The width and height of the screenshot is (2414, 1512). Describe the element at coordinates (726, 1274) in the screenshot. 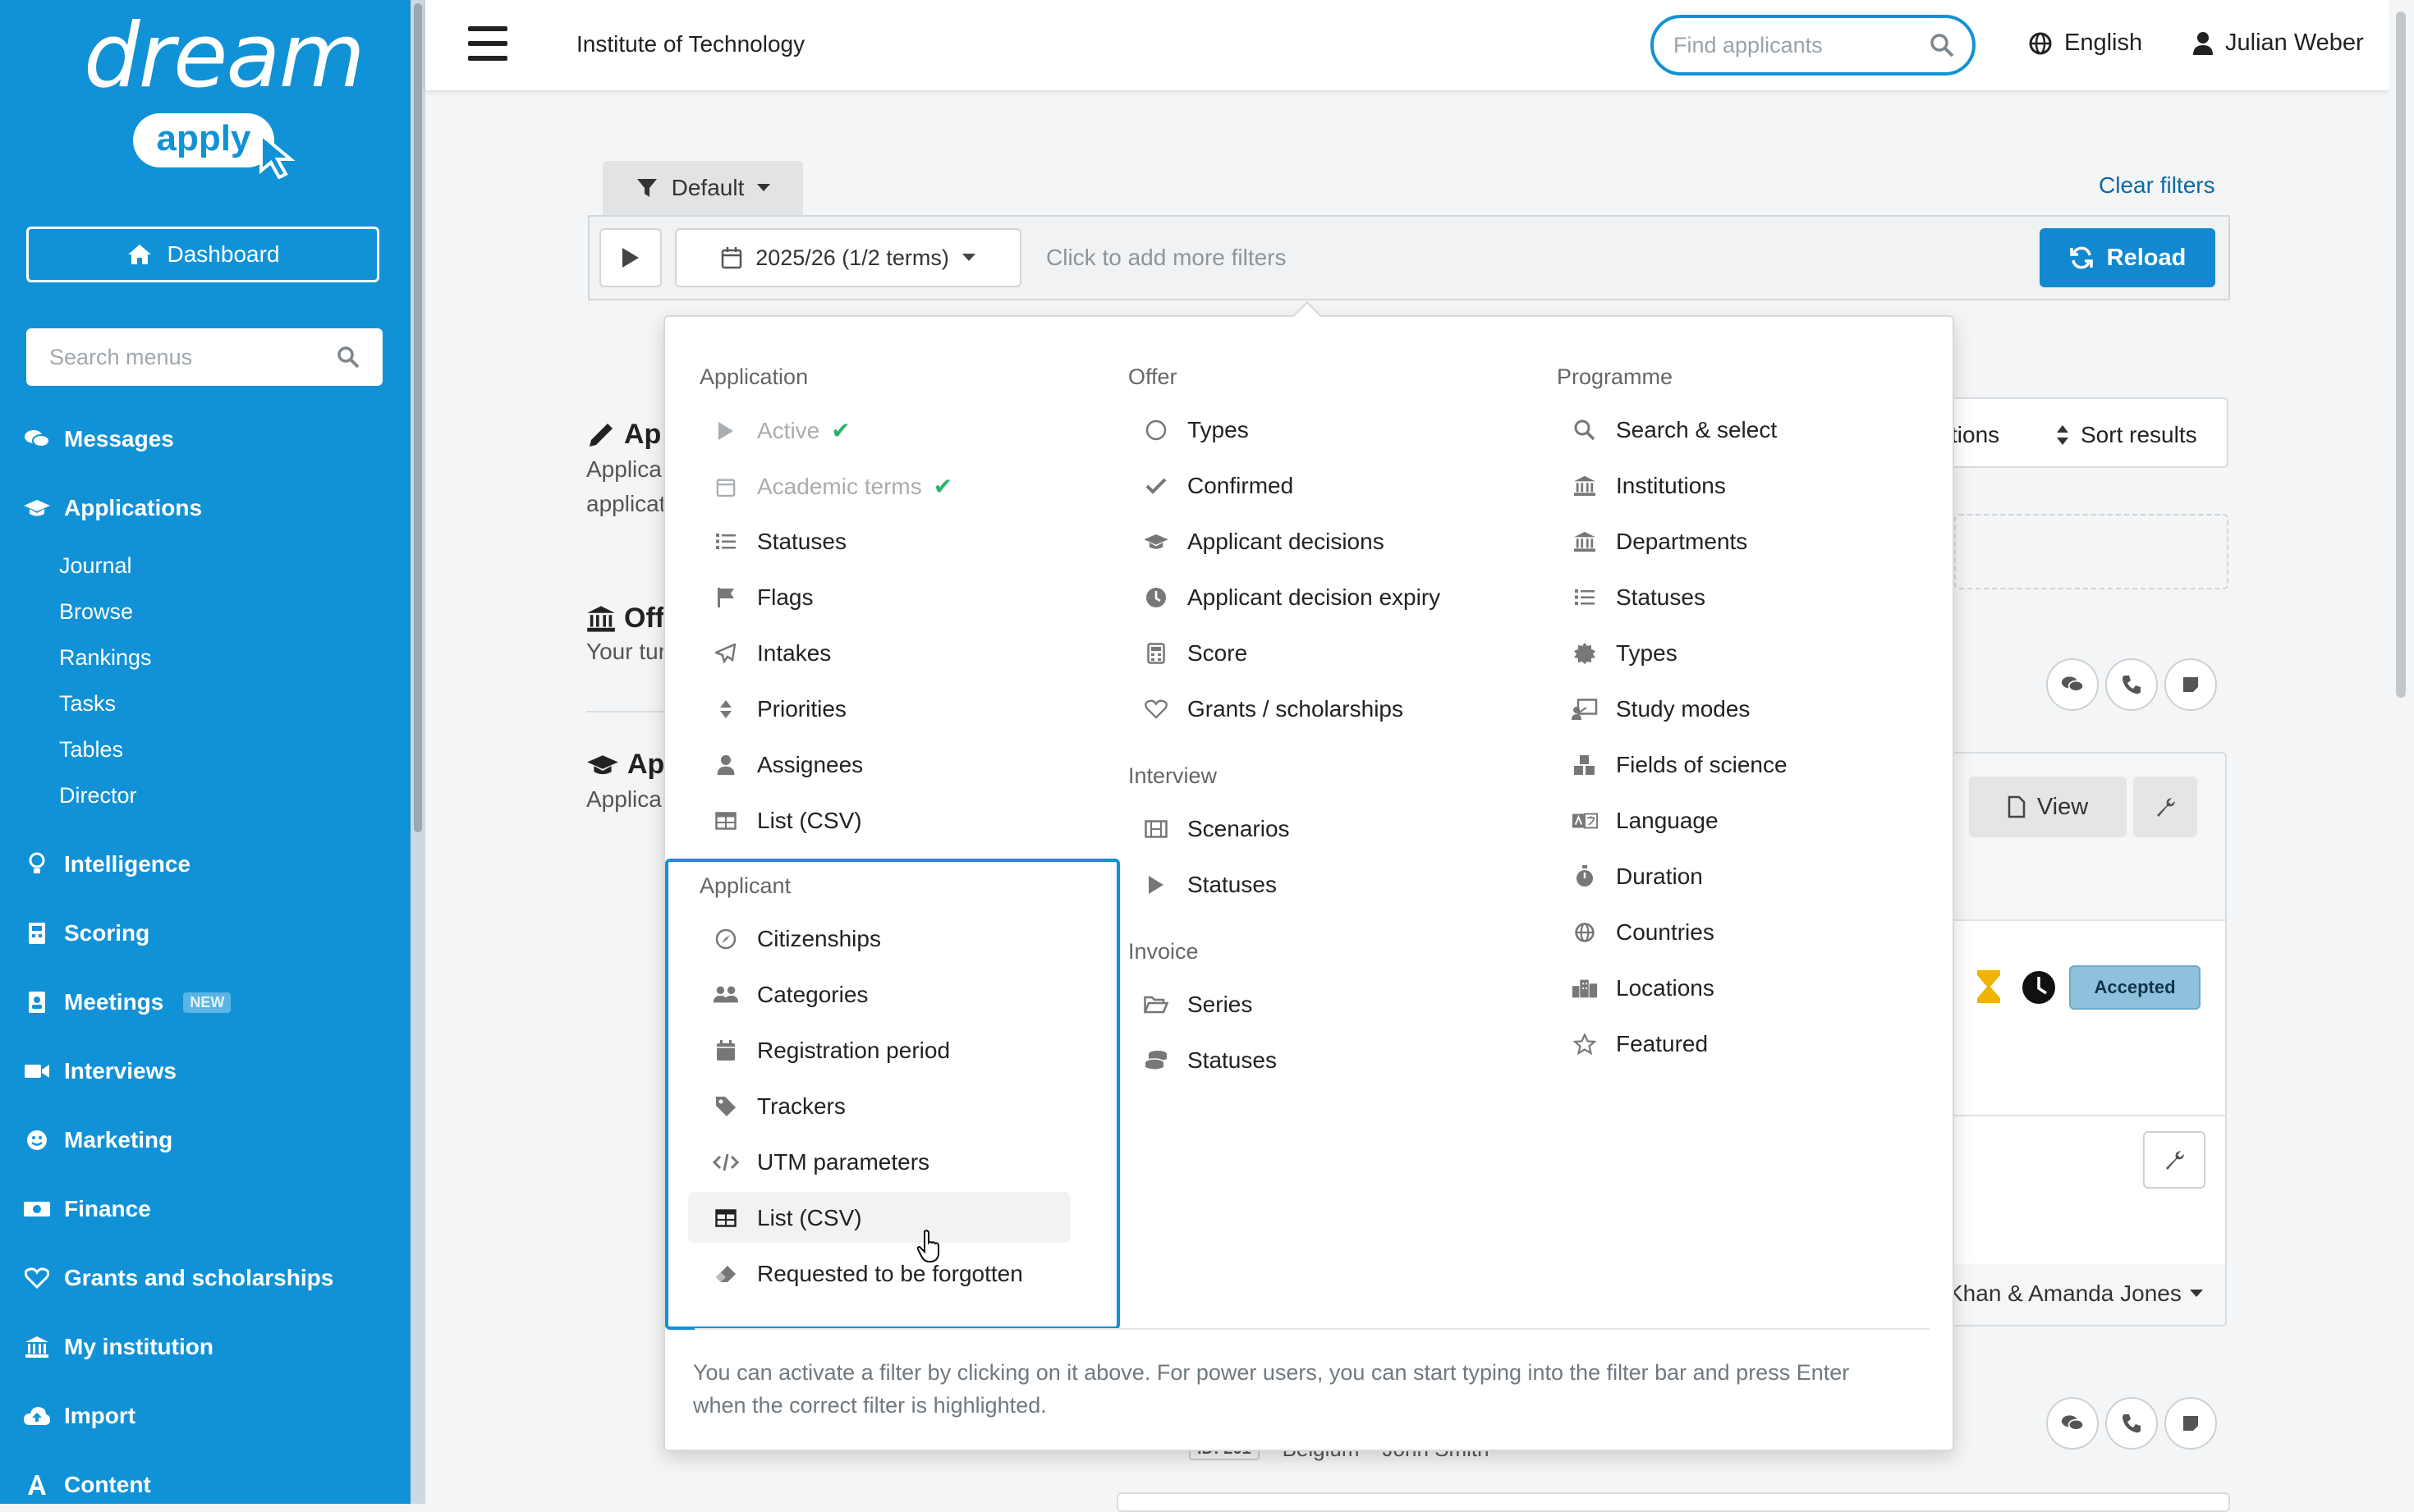

I see `eraser-icon` at that location.